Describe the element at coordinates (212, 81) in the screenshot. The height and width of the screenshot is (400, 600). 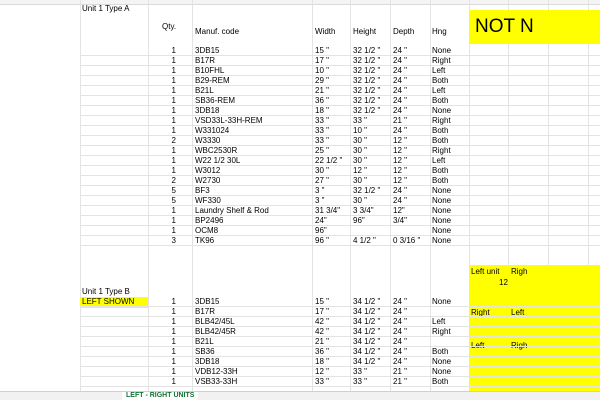
I see `cell-code: B29-REM` at that location.